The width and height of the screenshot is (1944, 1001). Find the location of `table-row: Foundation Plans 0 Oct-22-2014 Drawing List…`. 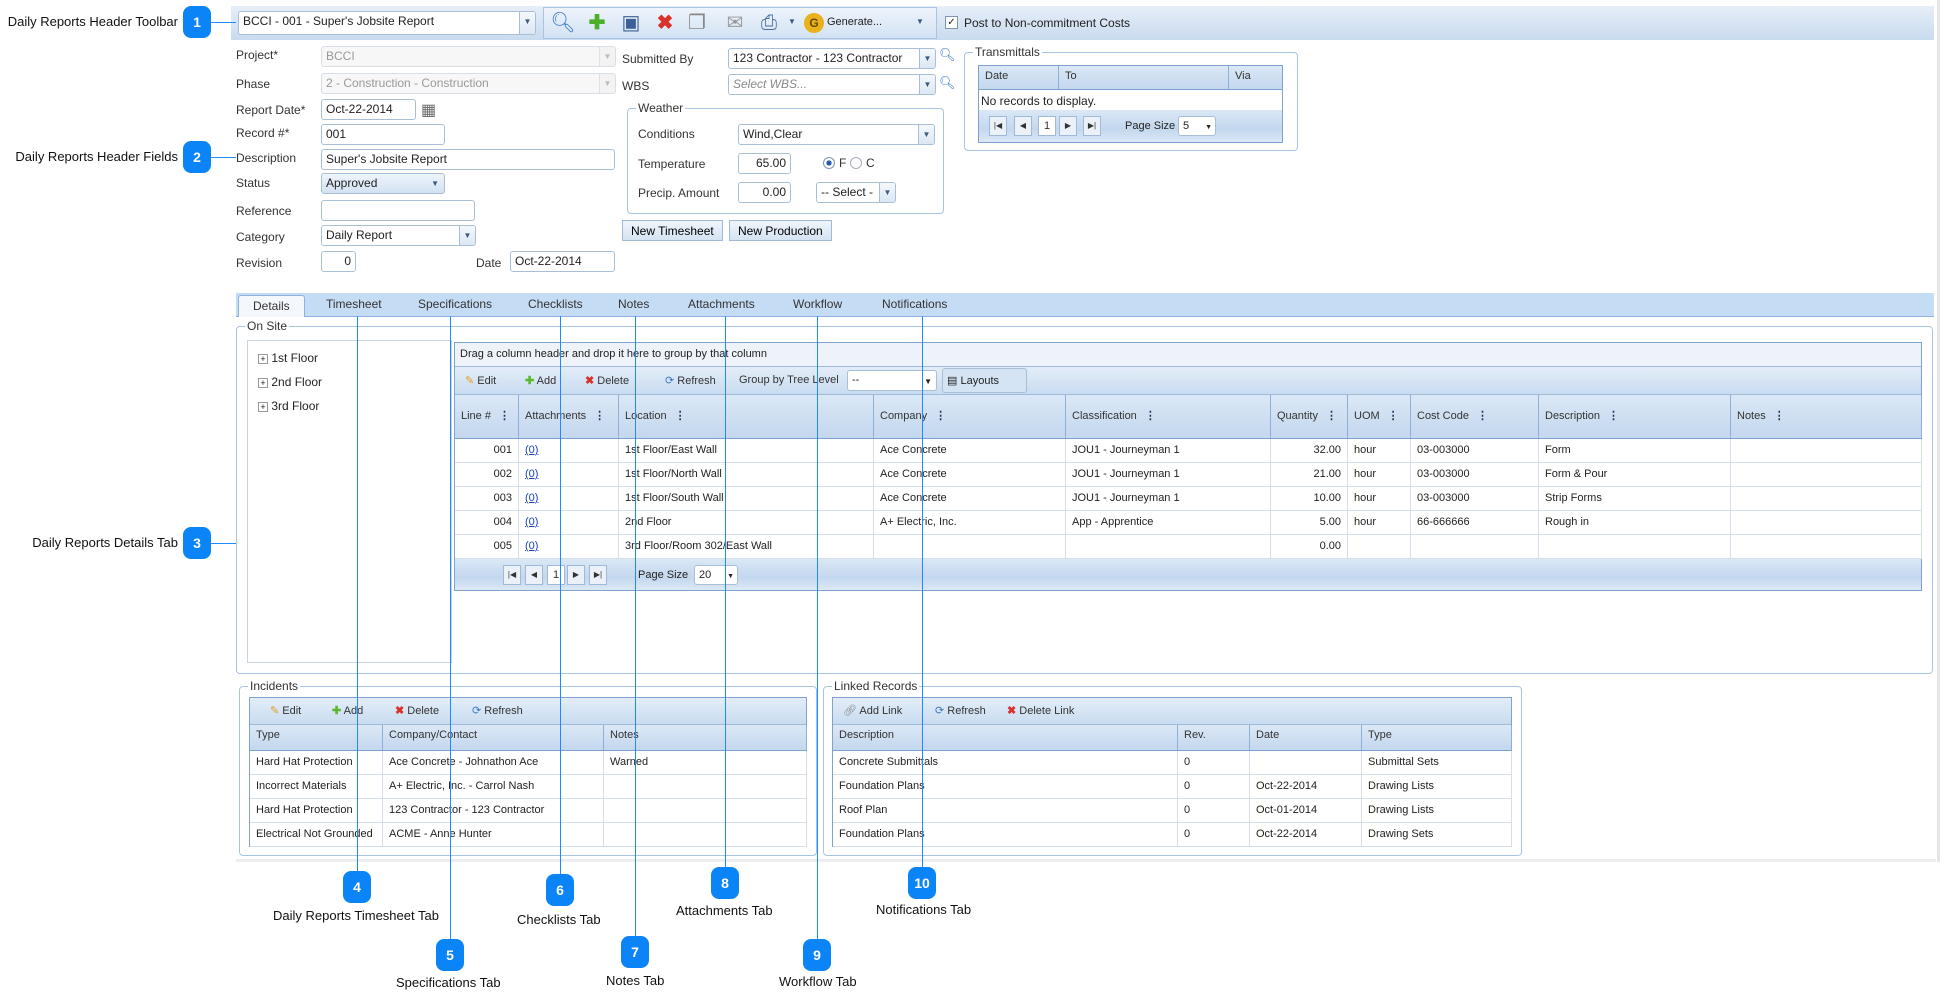

table-row: Foundation Plans 0 Oct-22-2014 Drawing List… is located at coordinates (1172, 787).